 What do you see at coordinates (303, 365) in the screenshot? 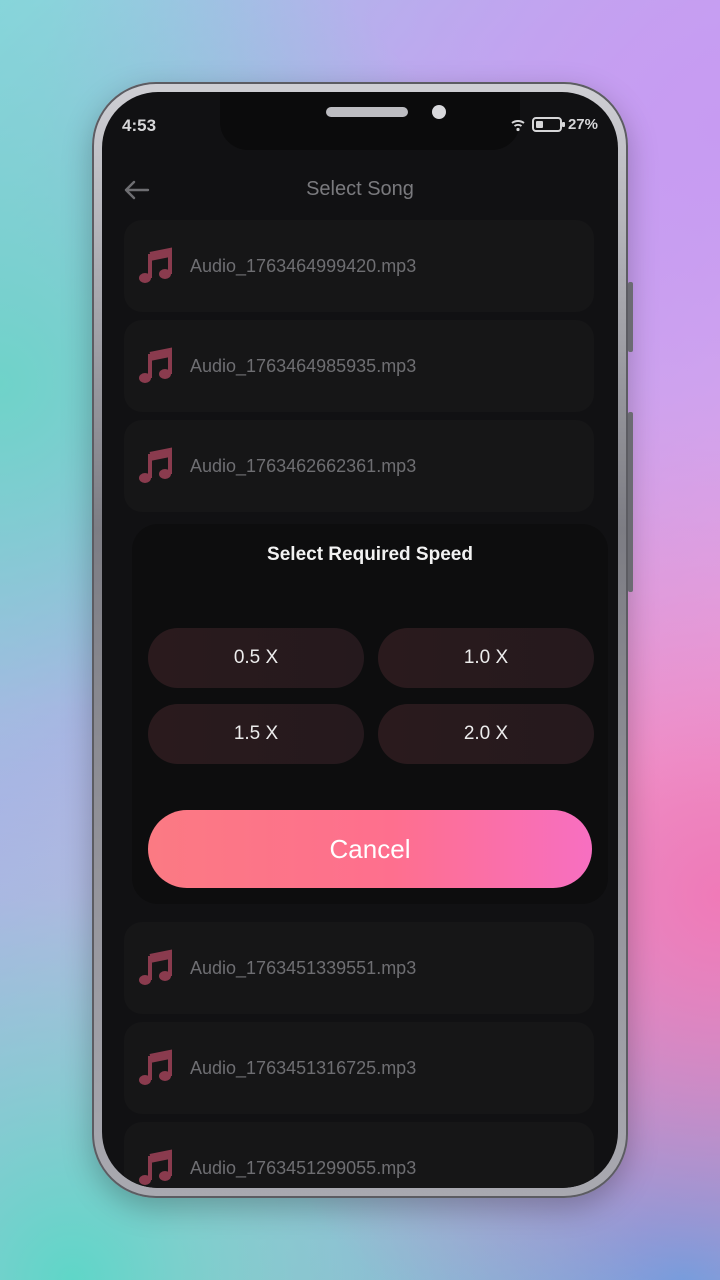
I see `song-name: Audio_1763464985935.mp3` at bounding box center [303, 365].